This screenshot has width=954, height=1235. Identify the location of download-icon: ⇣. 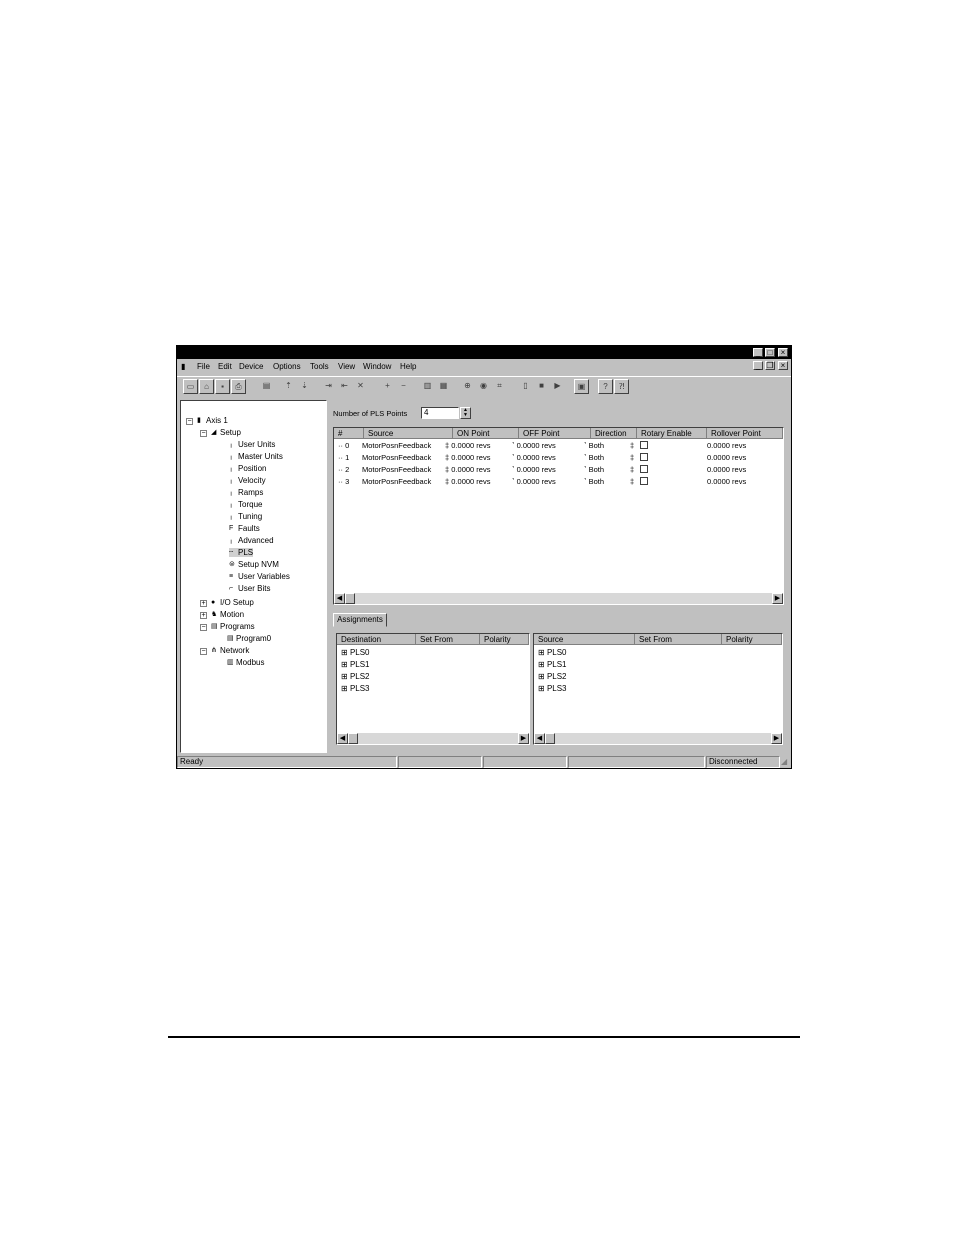
(304, 386).